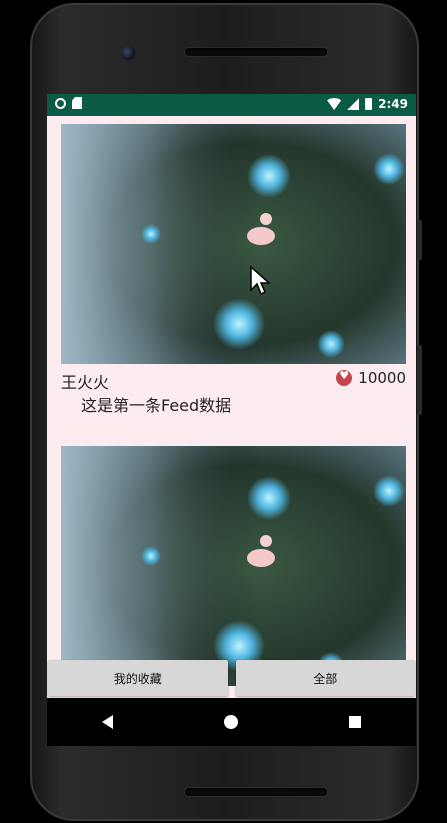 The width and height of the screenshot is (447, 823). I want to click on volume-button, so click(419, 240).